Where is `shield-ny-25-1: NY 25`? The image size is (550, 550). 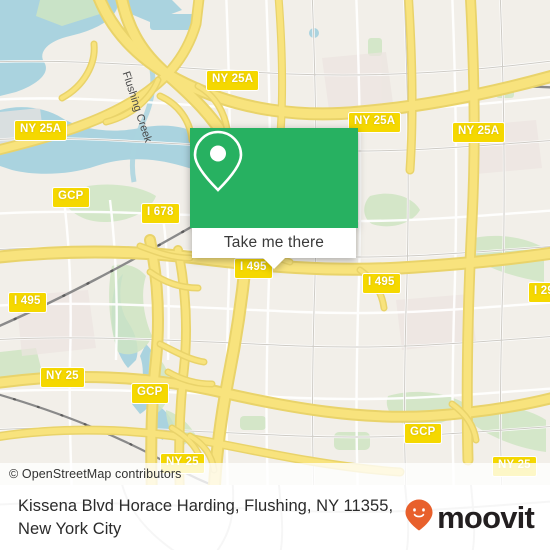 shield-ny-25-1: NY 25 is located at coordinates (62, 377).